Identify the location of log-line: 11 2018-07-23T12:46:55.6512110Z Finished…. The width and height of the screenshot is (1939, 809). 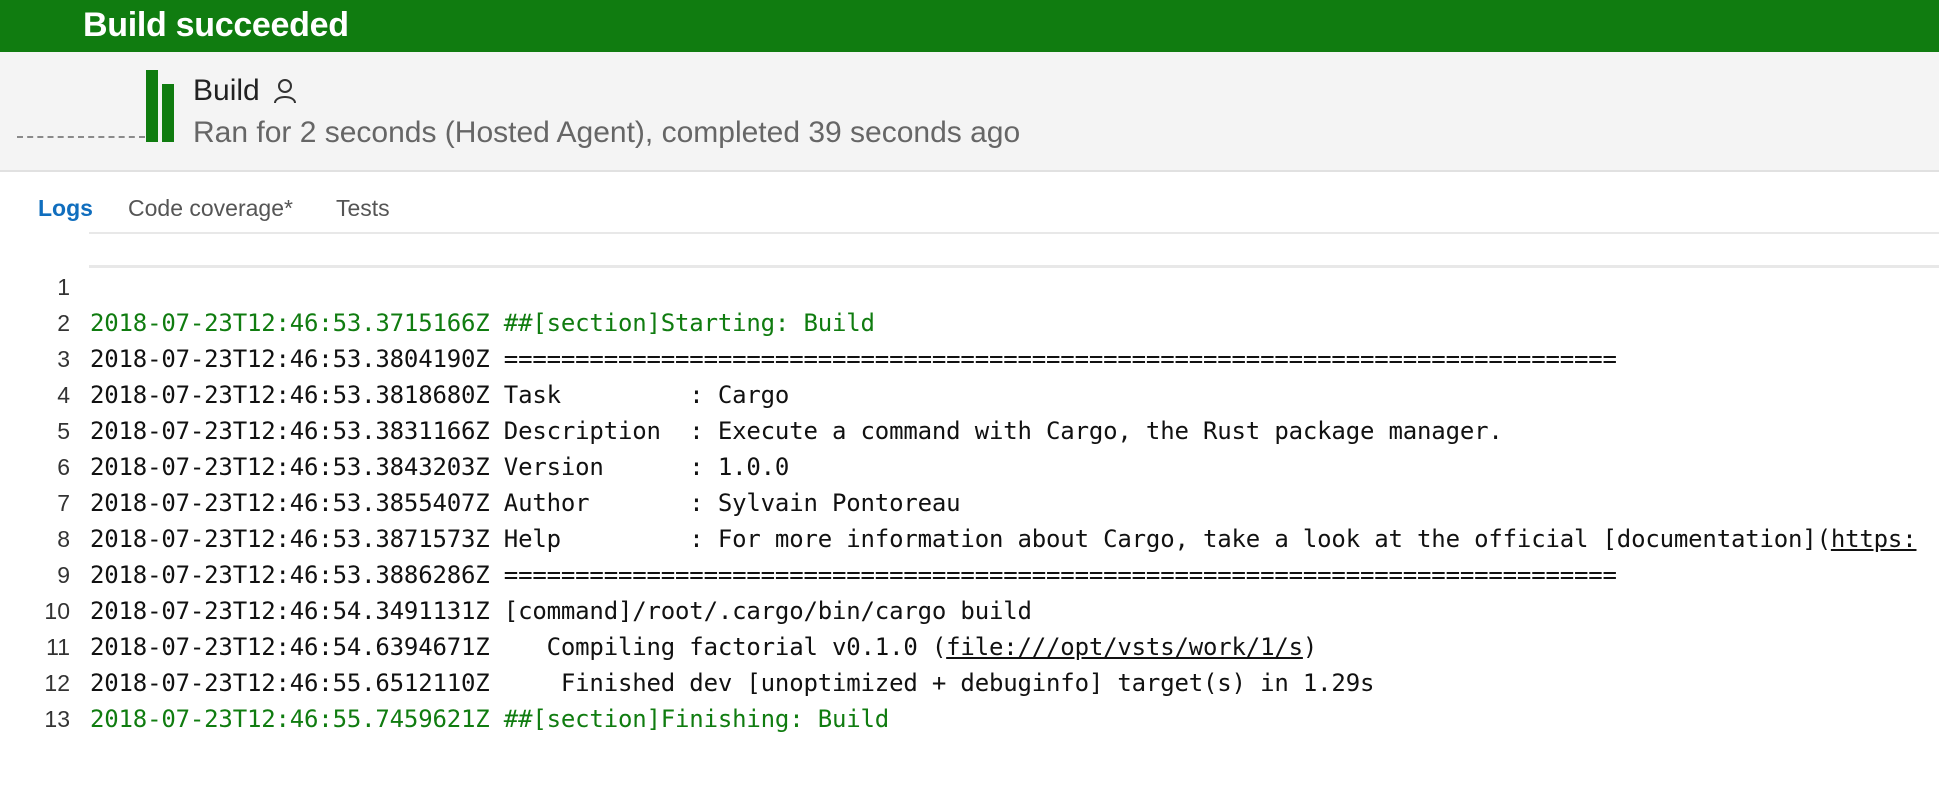
(969, 645).